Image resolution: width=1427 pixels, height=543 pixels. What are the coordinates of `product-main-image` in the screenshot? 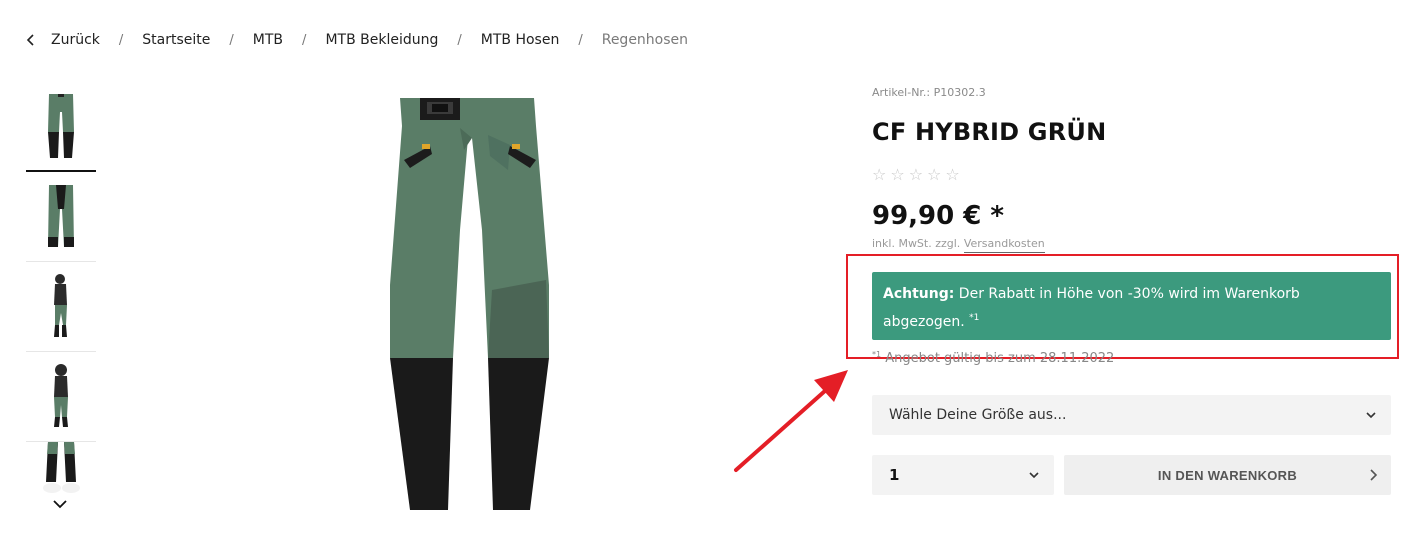 It's located at (469, 304).